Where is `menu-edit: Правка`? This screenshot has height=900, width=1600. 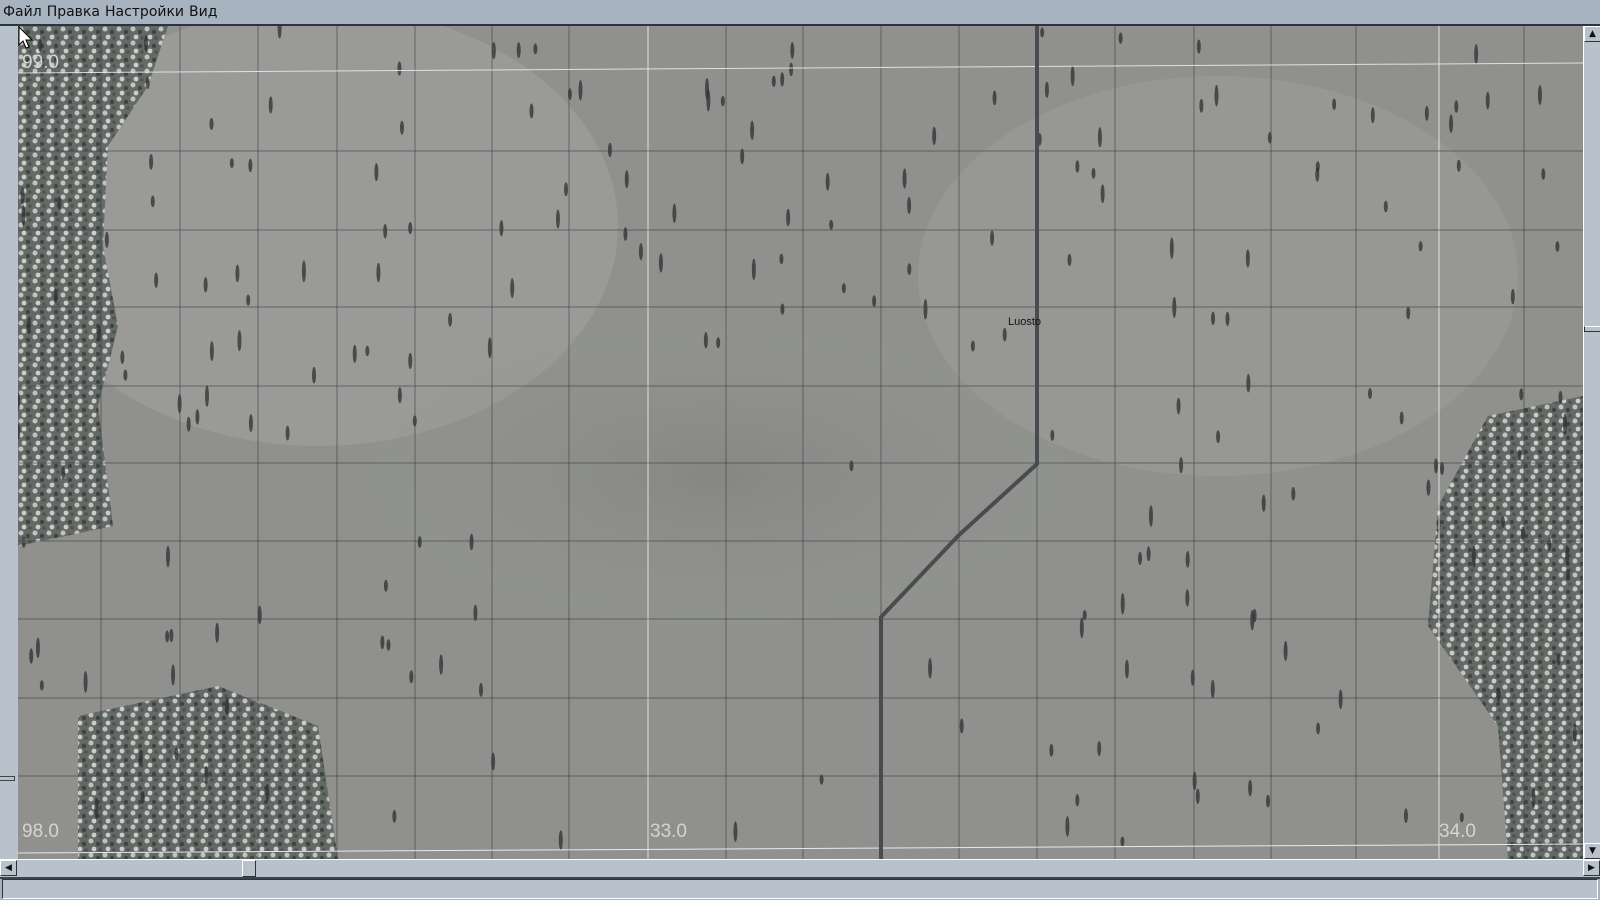 menu-edit: Правка is located at coordinates (73, 11).